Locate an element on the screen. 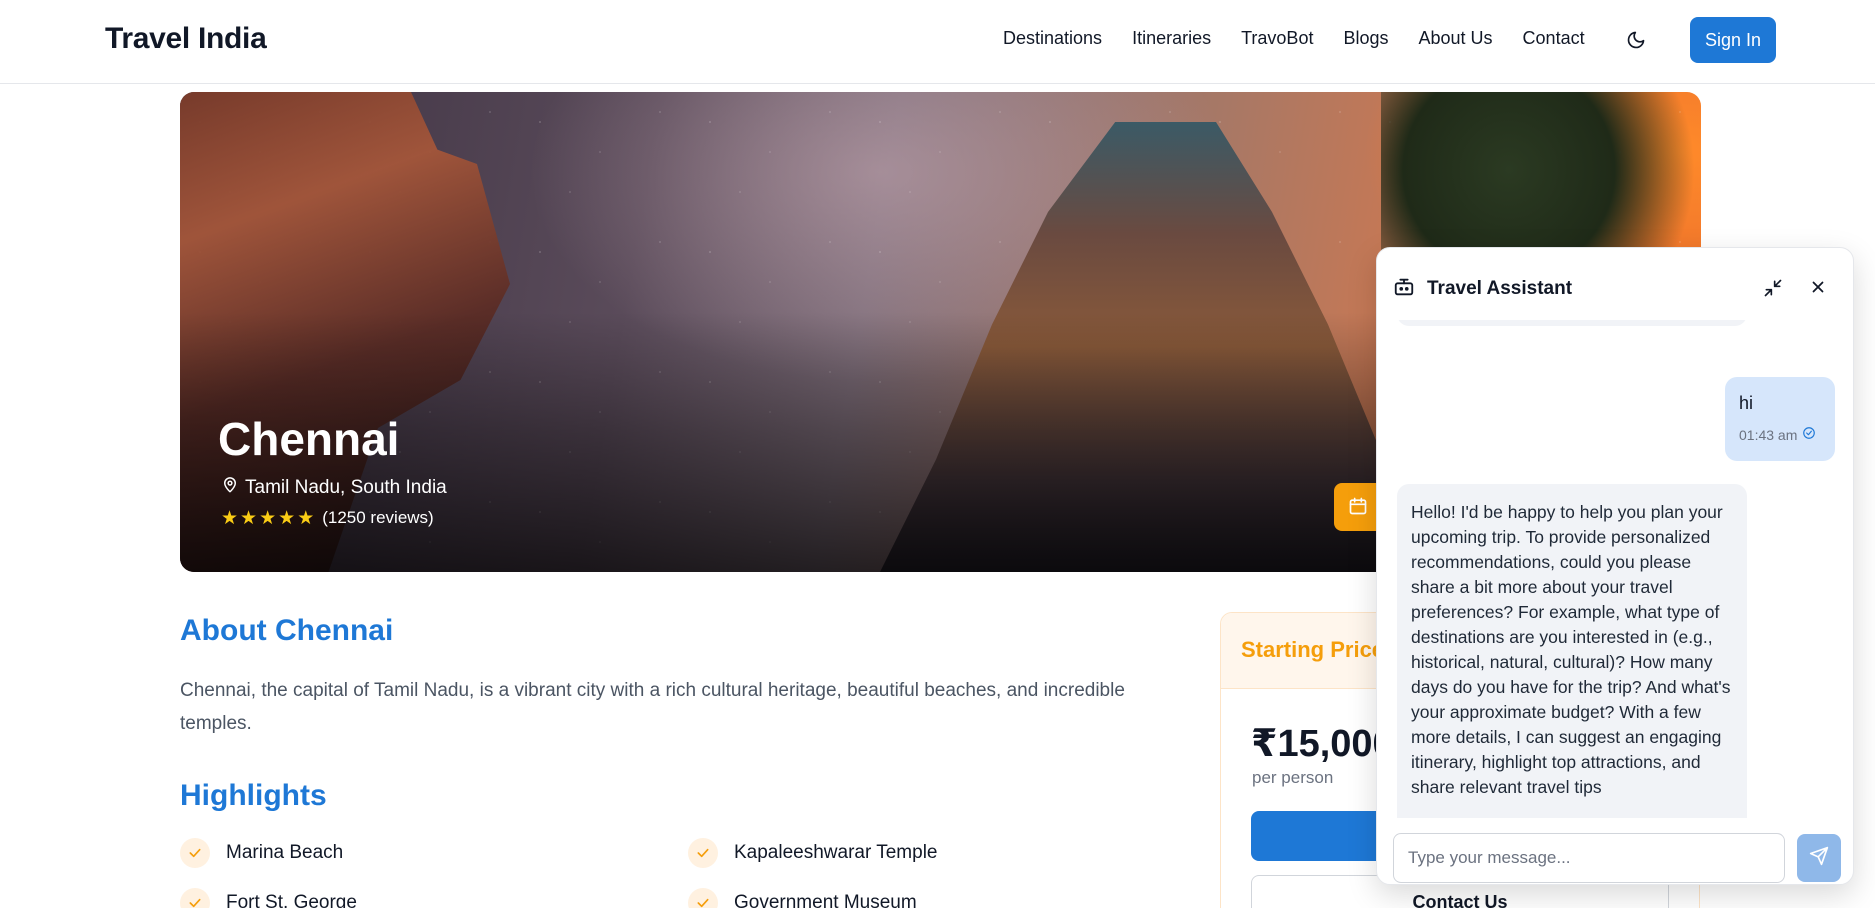  destination-location: Tamil Nadu, South India is located at coordinates (334, 488).